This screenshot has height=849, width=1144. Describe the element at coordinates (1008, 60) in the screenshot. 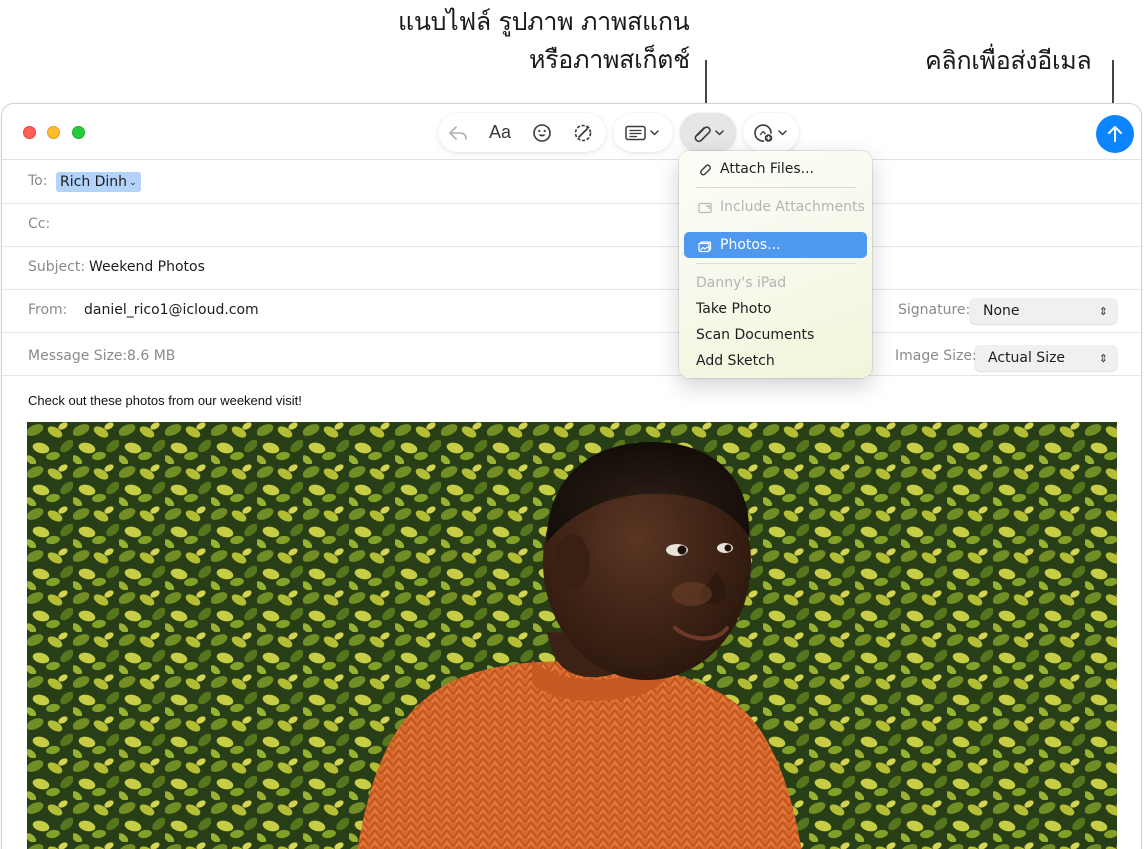

I see `callout-send: คลิกเพื่อส่งอีเมล` at that location.